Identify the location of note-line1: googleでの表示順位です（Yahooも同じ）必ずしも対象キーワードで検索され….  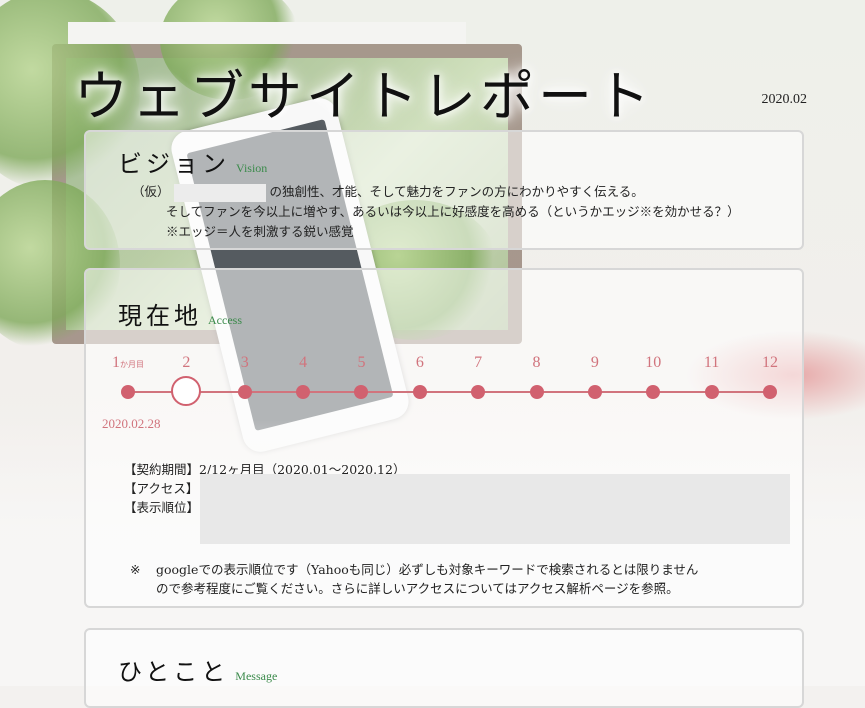
(427, 569).